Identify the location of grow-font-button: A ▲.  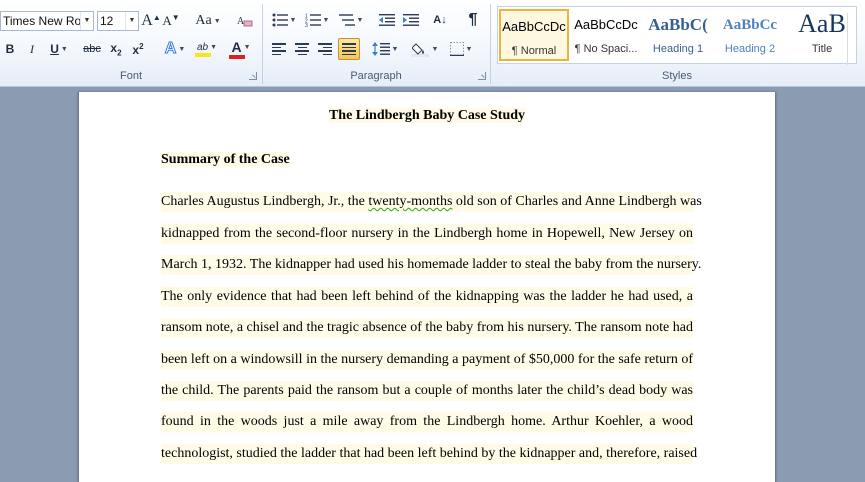
(150, 21).